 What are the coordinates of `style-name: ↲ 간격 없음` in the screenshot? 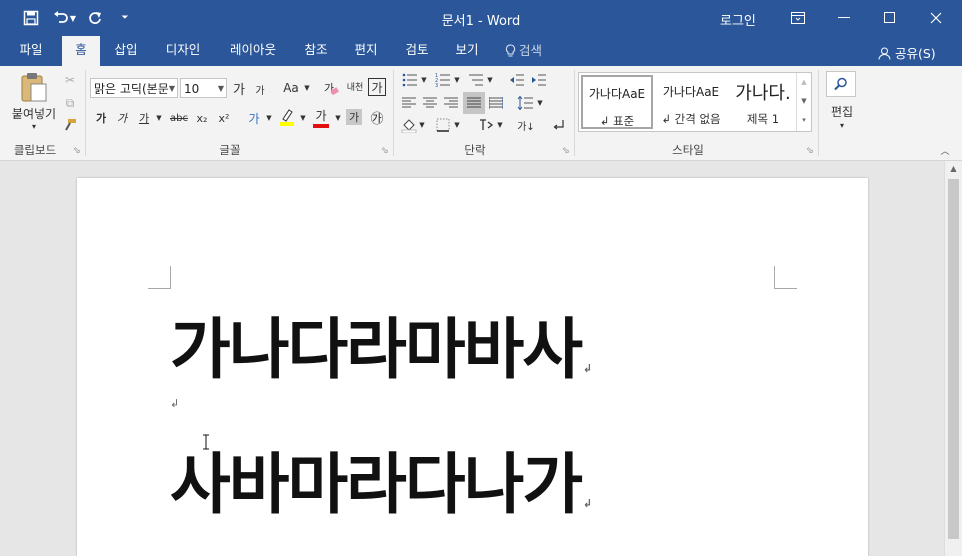 It's located at (691, 119).